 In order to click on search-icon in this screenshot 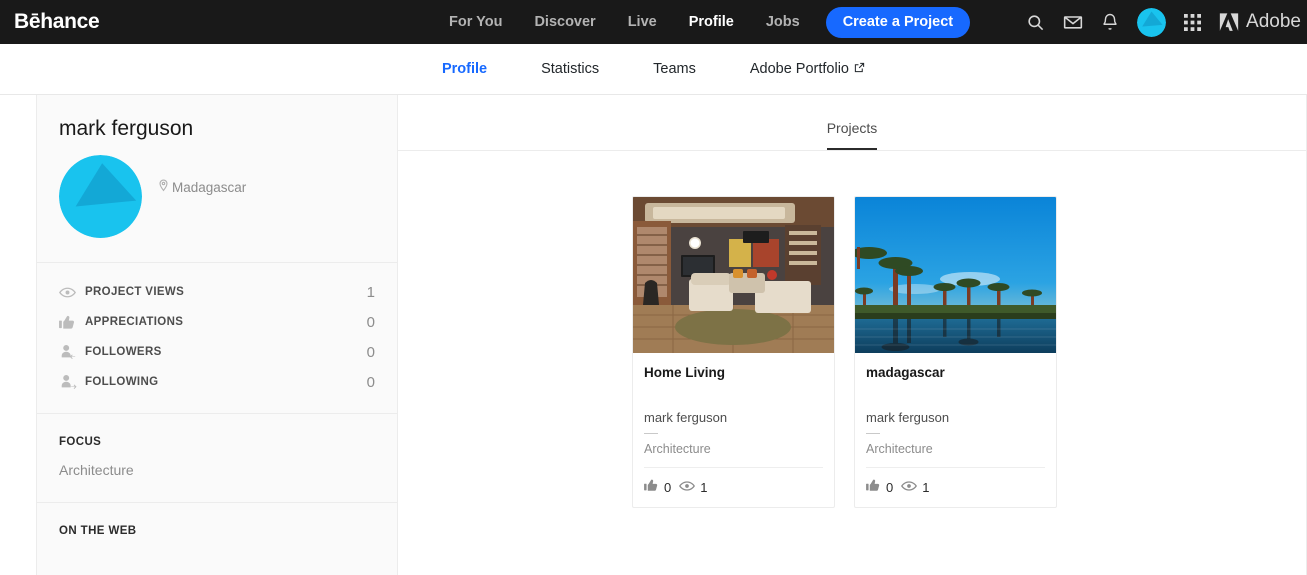, I will do `click(1035, 22)`.